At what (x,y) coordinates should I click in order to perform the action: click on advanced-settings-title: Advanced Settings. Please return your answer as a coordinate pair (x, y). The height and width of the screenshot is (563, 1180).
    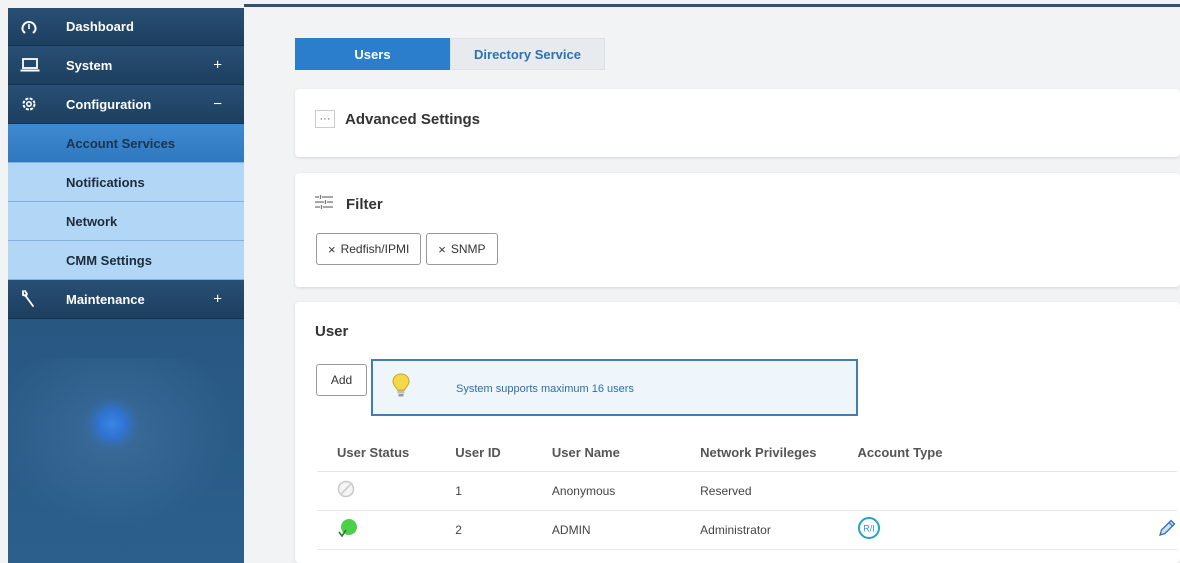
    Looking at the image, I should click on (413, 119).